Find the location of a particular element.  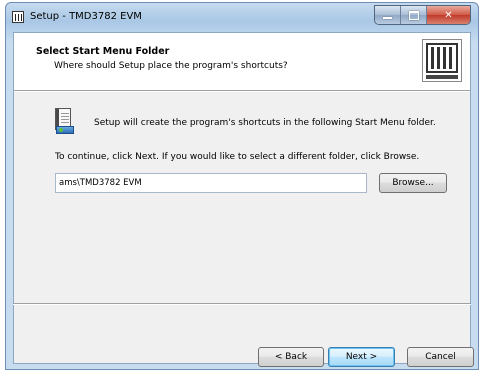

close-icon: ✕ is located at coordinates (448, 15).